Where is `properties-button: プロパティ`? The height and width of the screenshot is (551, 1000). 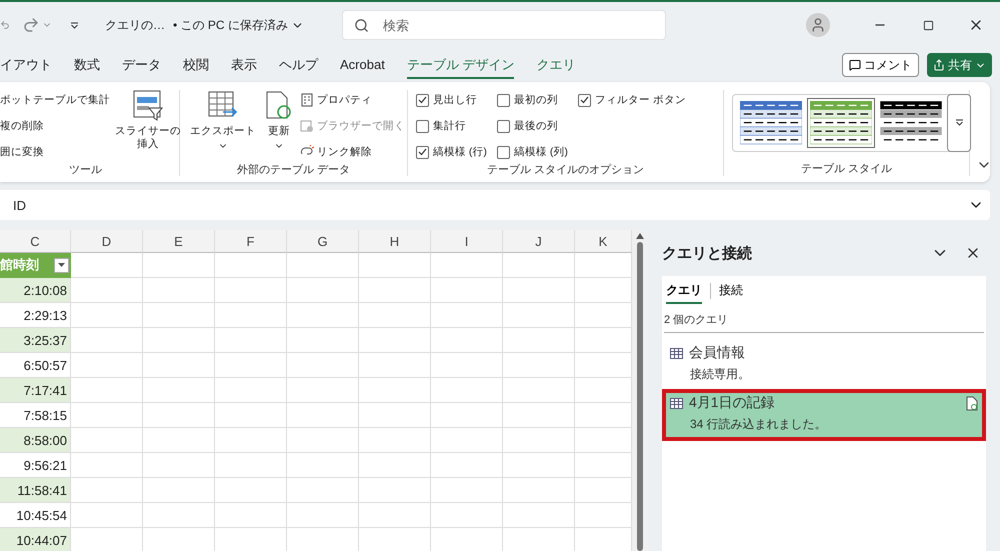
properties-button: プロパティ is located at coordinates (352, 100).